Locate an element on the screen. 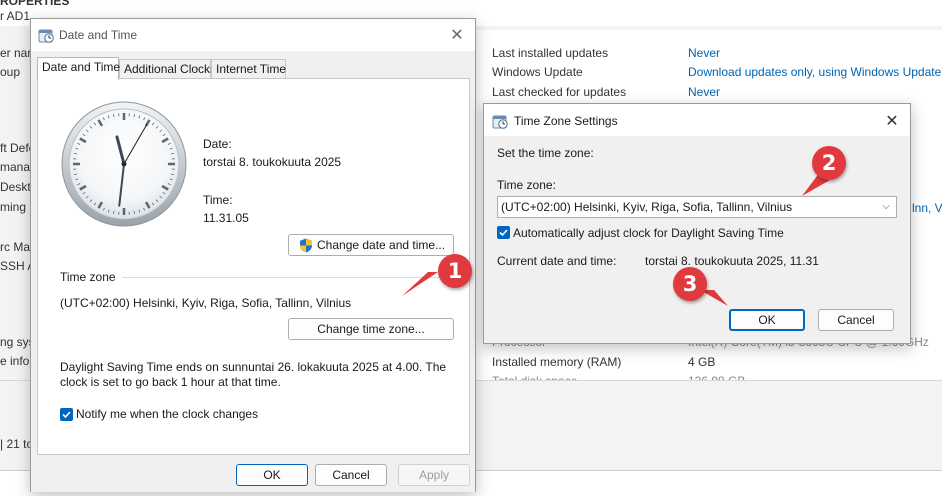  bg-left-item: Deskt is located at coordinates (15, 187).